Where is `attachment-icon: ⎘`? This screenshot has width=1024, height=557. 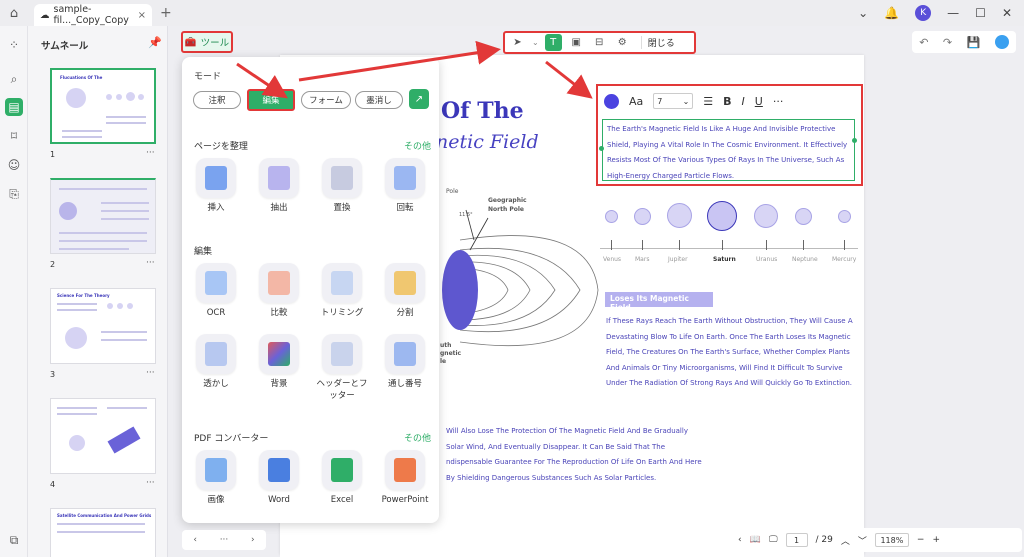 attachment-icon: ⎘ is located at coordinates (14, 194).